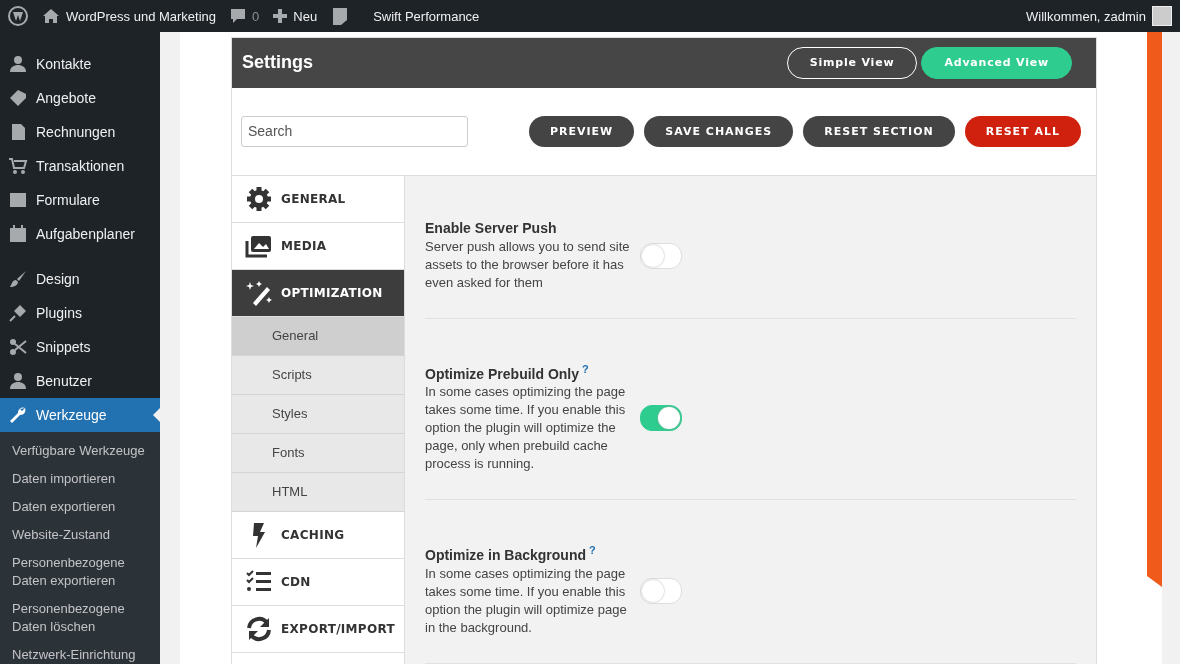 The image size is (1180, 664). I want to click on setting-title: Enable Server Push, so click(491, 227).